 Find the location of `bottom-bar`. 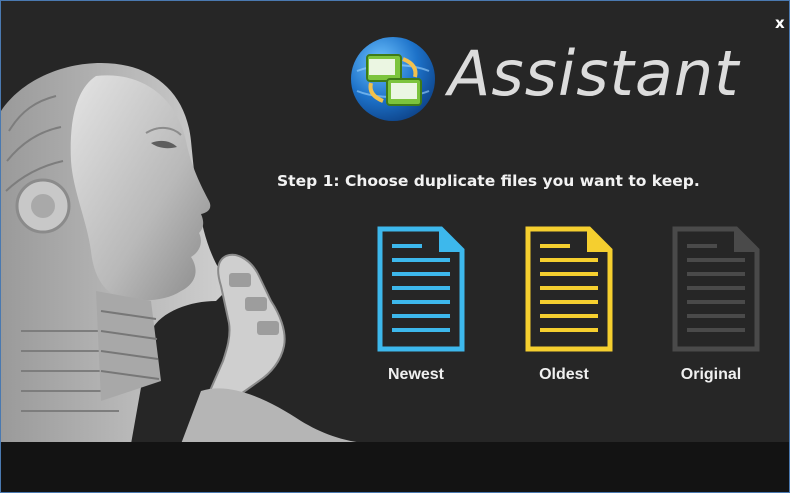

bottom-bar is located at coordinates (395, 467).